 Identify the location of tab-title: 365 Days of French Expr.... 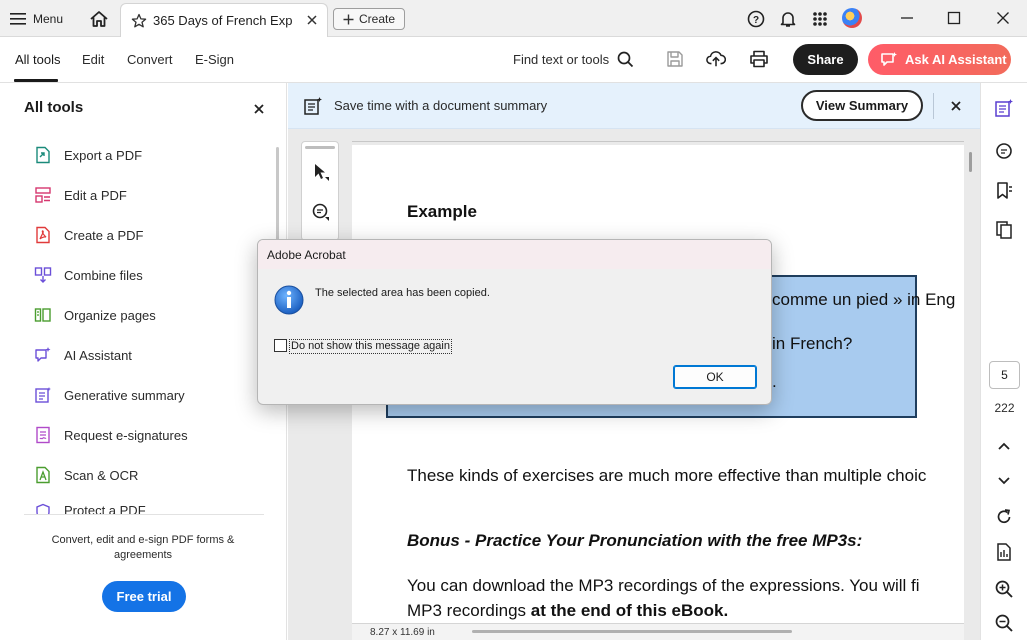
(223, 20).